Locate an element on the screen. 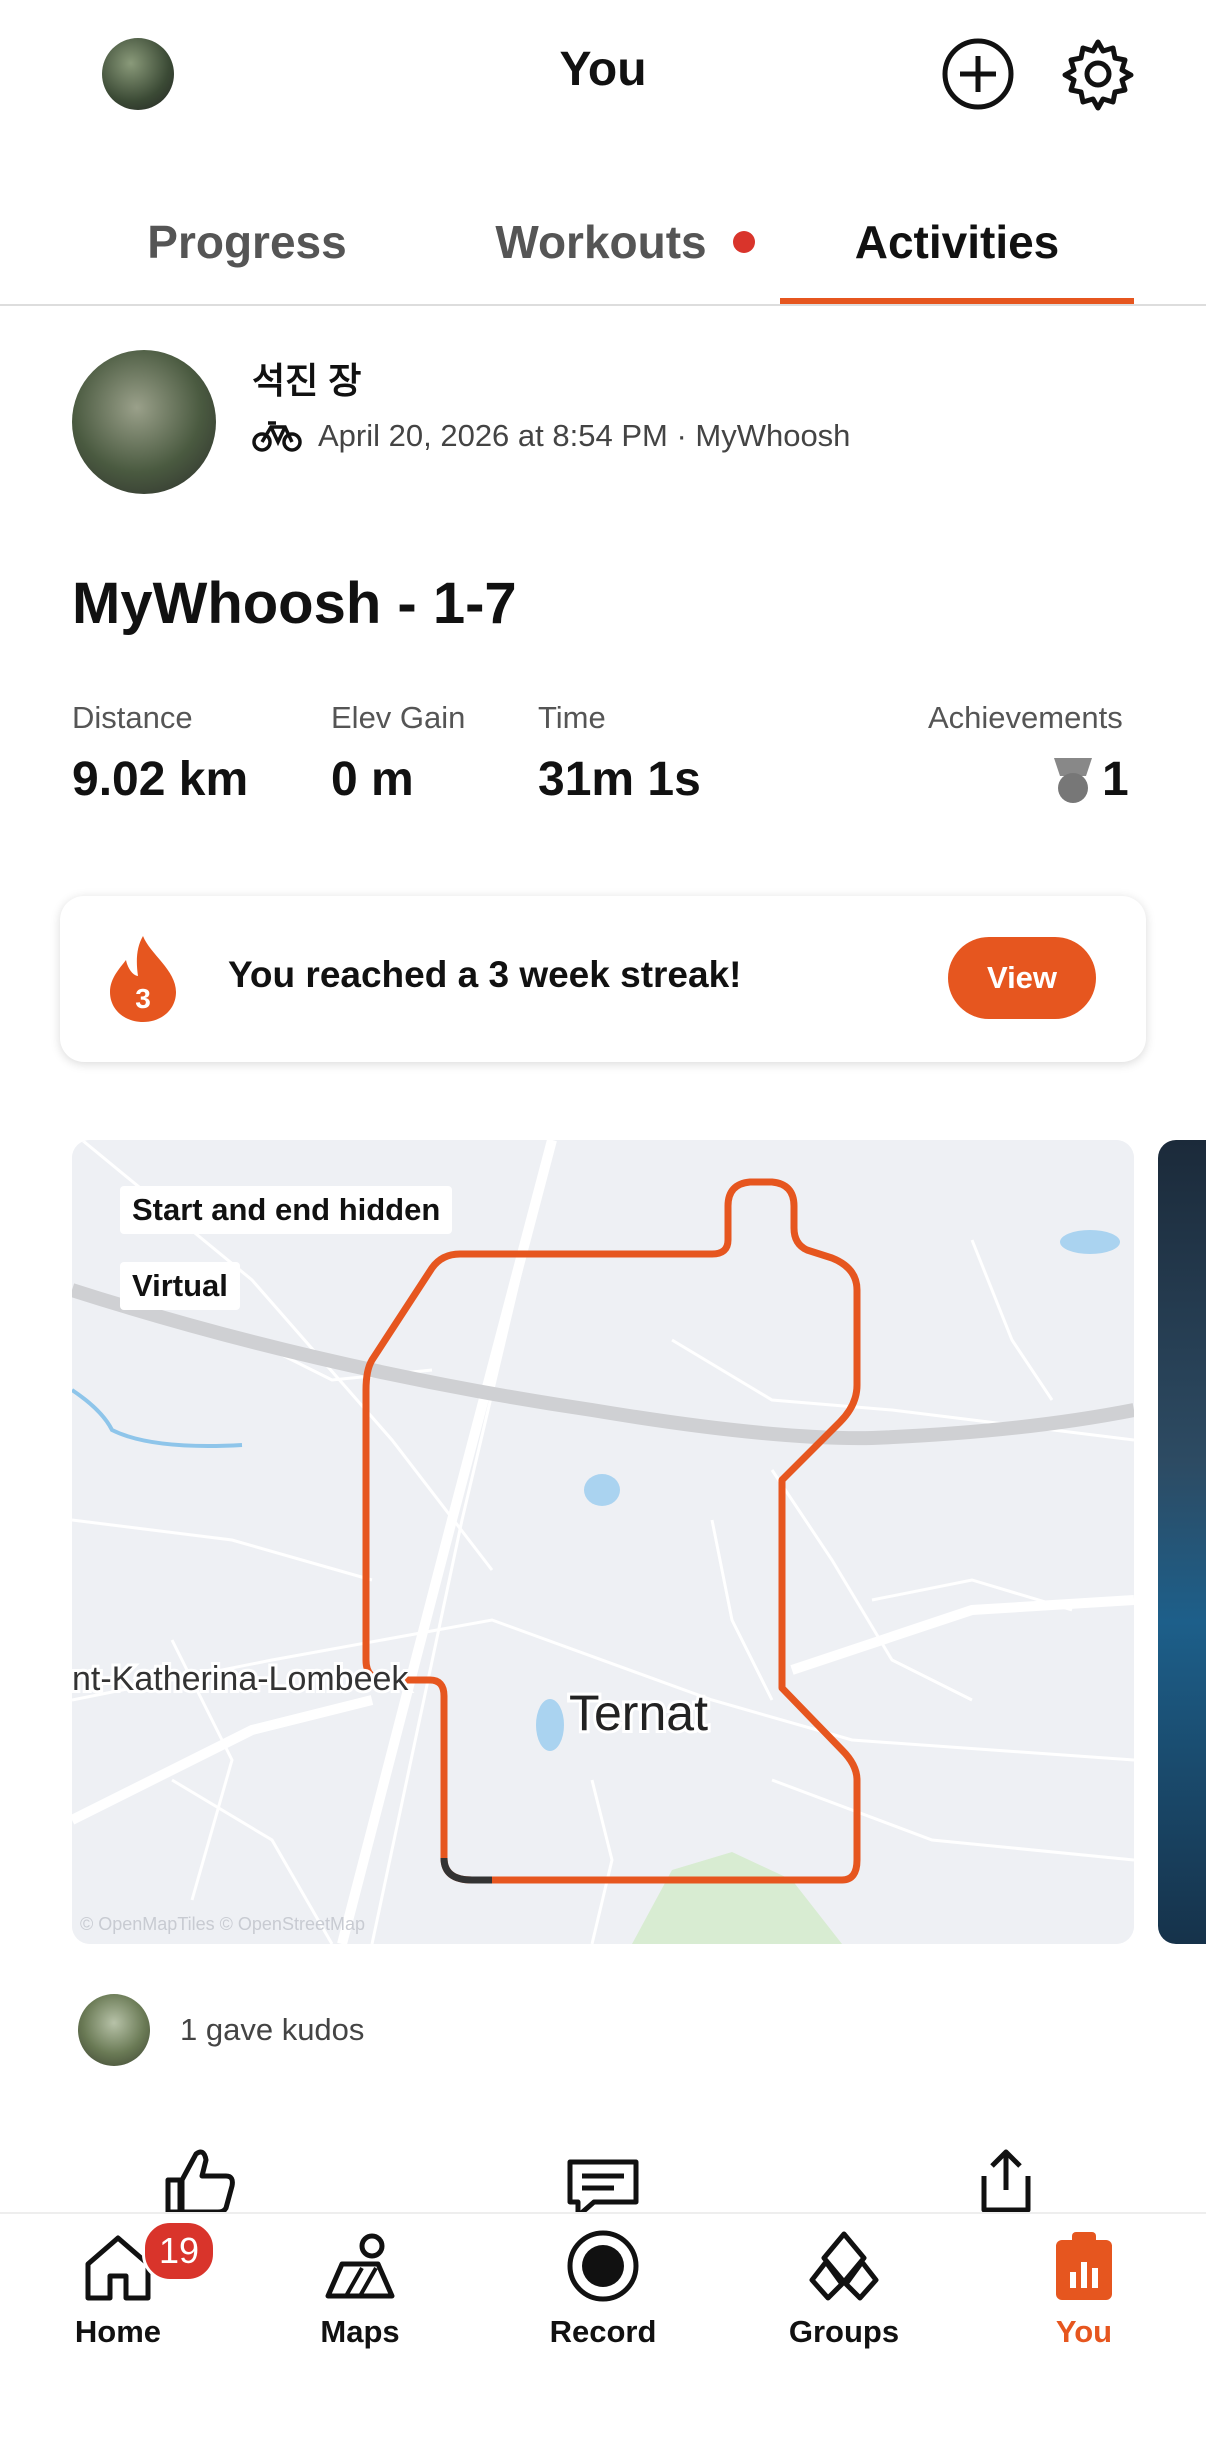 The width and height of the screenshot is (1206, 2463). tab-bar: Progress Workouts Activities is located at coordinates (603, 243).